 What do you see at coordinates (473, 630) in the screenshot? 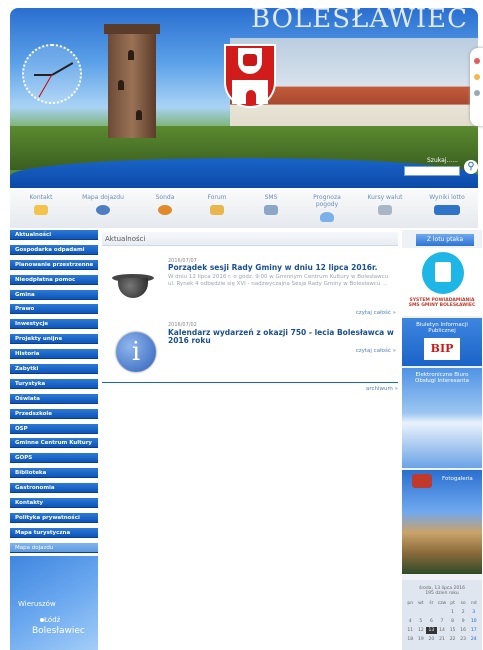
I see `calendar-day: 17` at bounding box center [473, 630].